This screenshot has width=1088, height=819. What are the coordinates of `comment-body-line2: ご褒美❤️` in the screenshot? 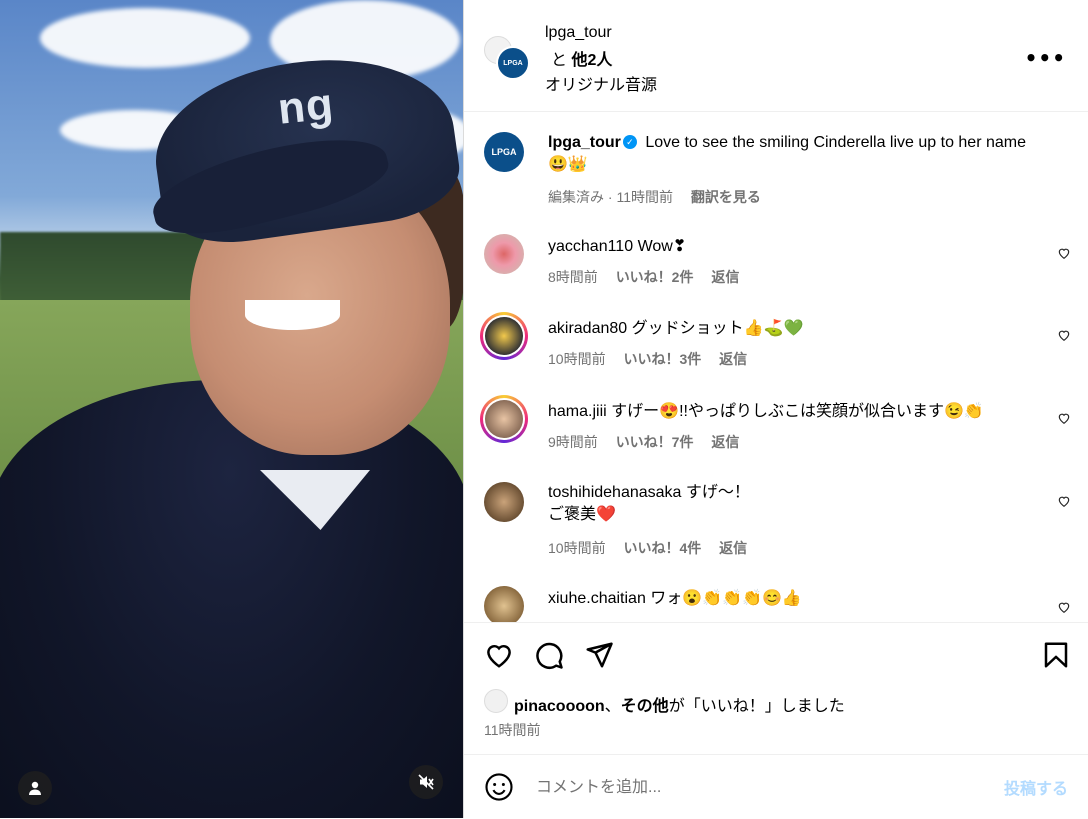 It's located at (582, 514).